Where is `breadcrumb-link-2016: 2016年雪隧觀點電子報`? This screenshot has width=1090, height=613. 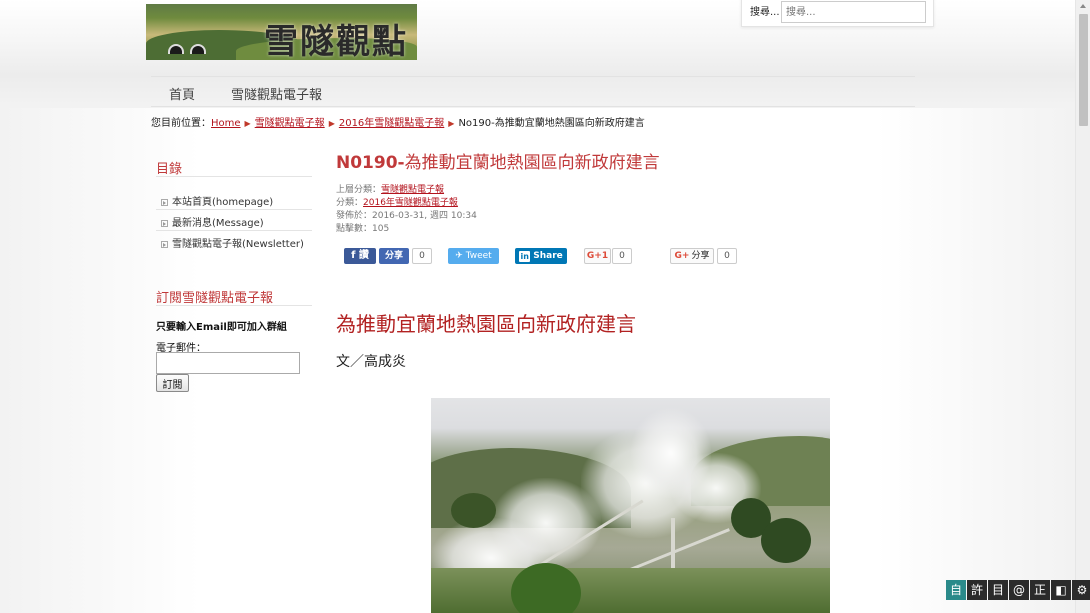 breadcrumb-link-2016: 2016年雪隧觀點電子報 is located at coordinates (391, 123).